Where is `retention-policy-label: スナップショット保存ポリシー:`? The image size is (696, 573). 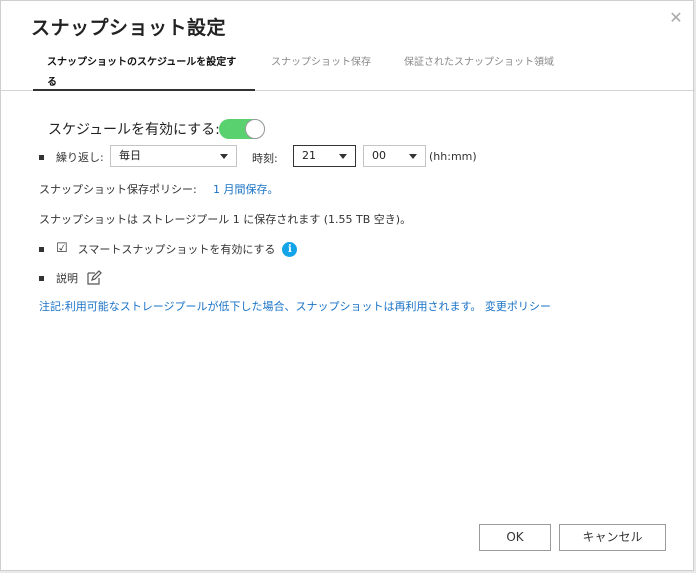 retention-policy-label: スナップショット保存ポリシー: is located at coordinates (118, 189).